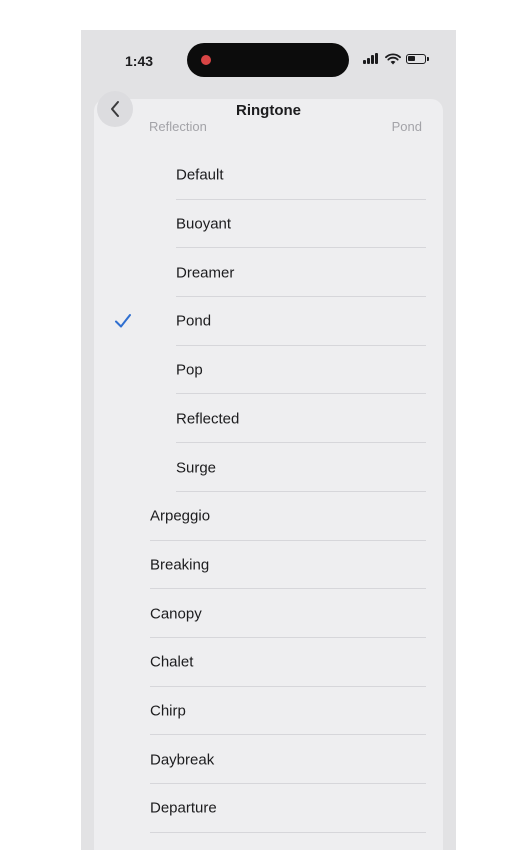 Image resolution: width=528 pixels, height=864 pixels. I want to click on status-time: 1:43, so click(139, 61).